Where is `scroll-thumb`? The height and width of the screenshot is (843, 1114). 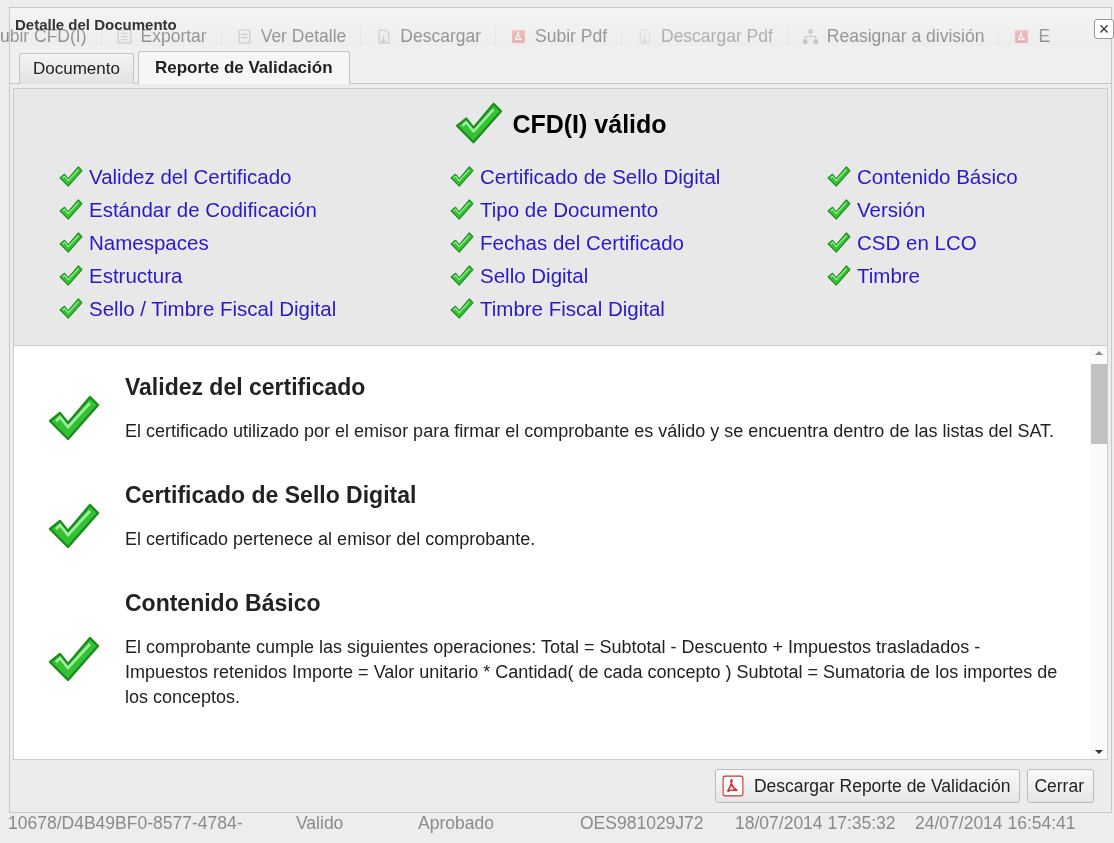 scroll-thumb is located at coordinates (1098, 404).